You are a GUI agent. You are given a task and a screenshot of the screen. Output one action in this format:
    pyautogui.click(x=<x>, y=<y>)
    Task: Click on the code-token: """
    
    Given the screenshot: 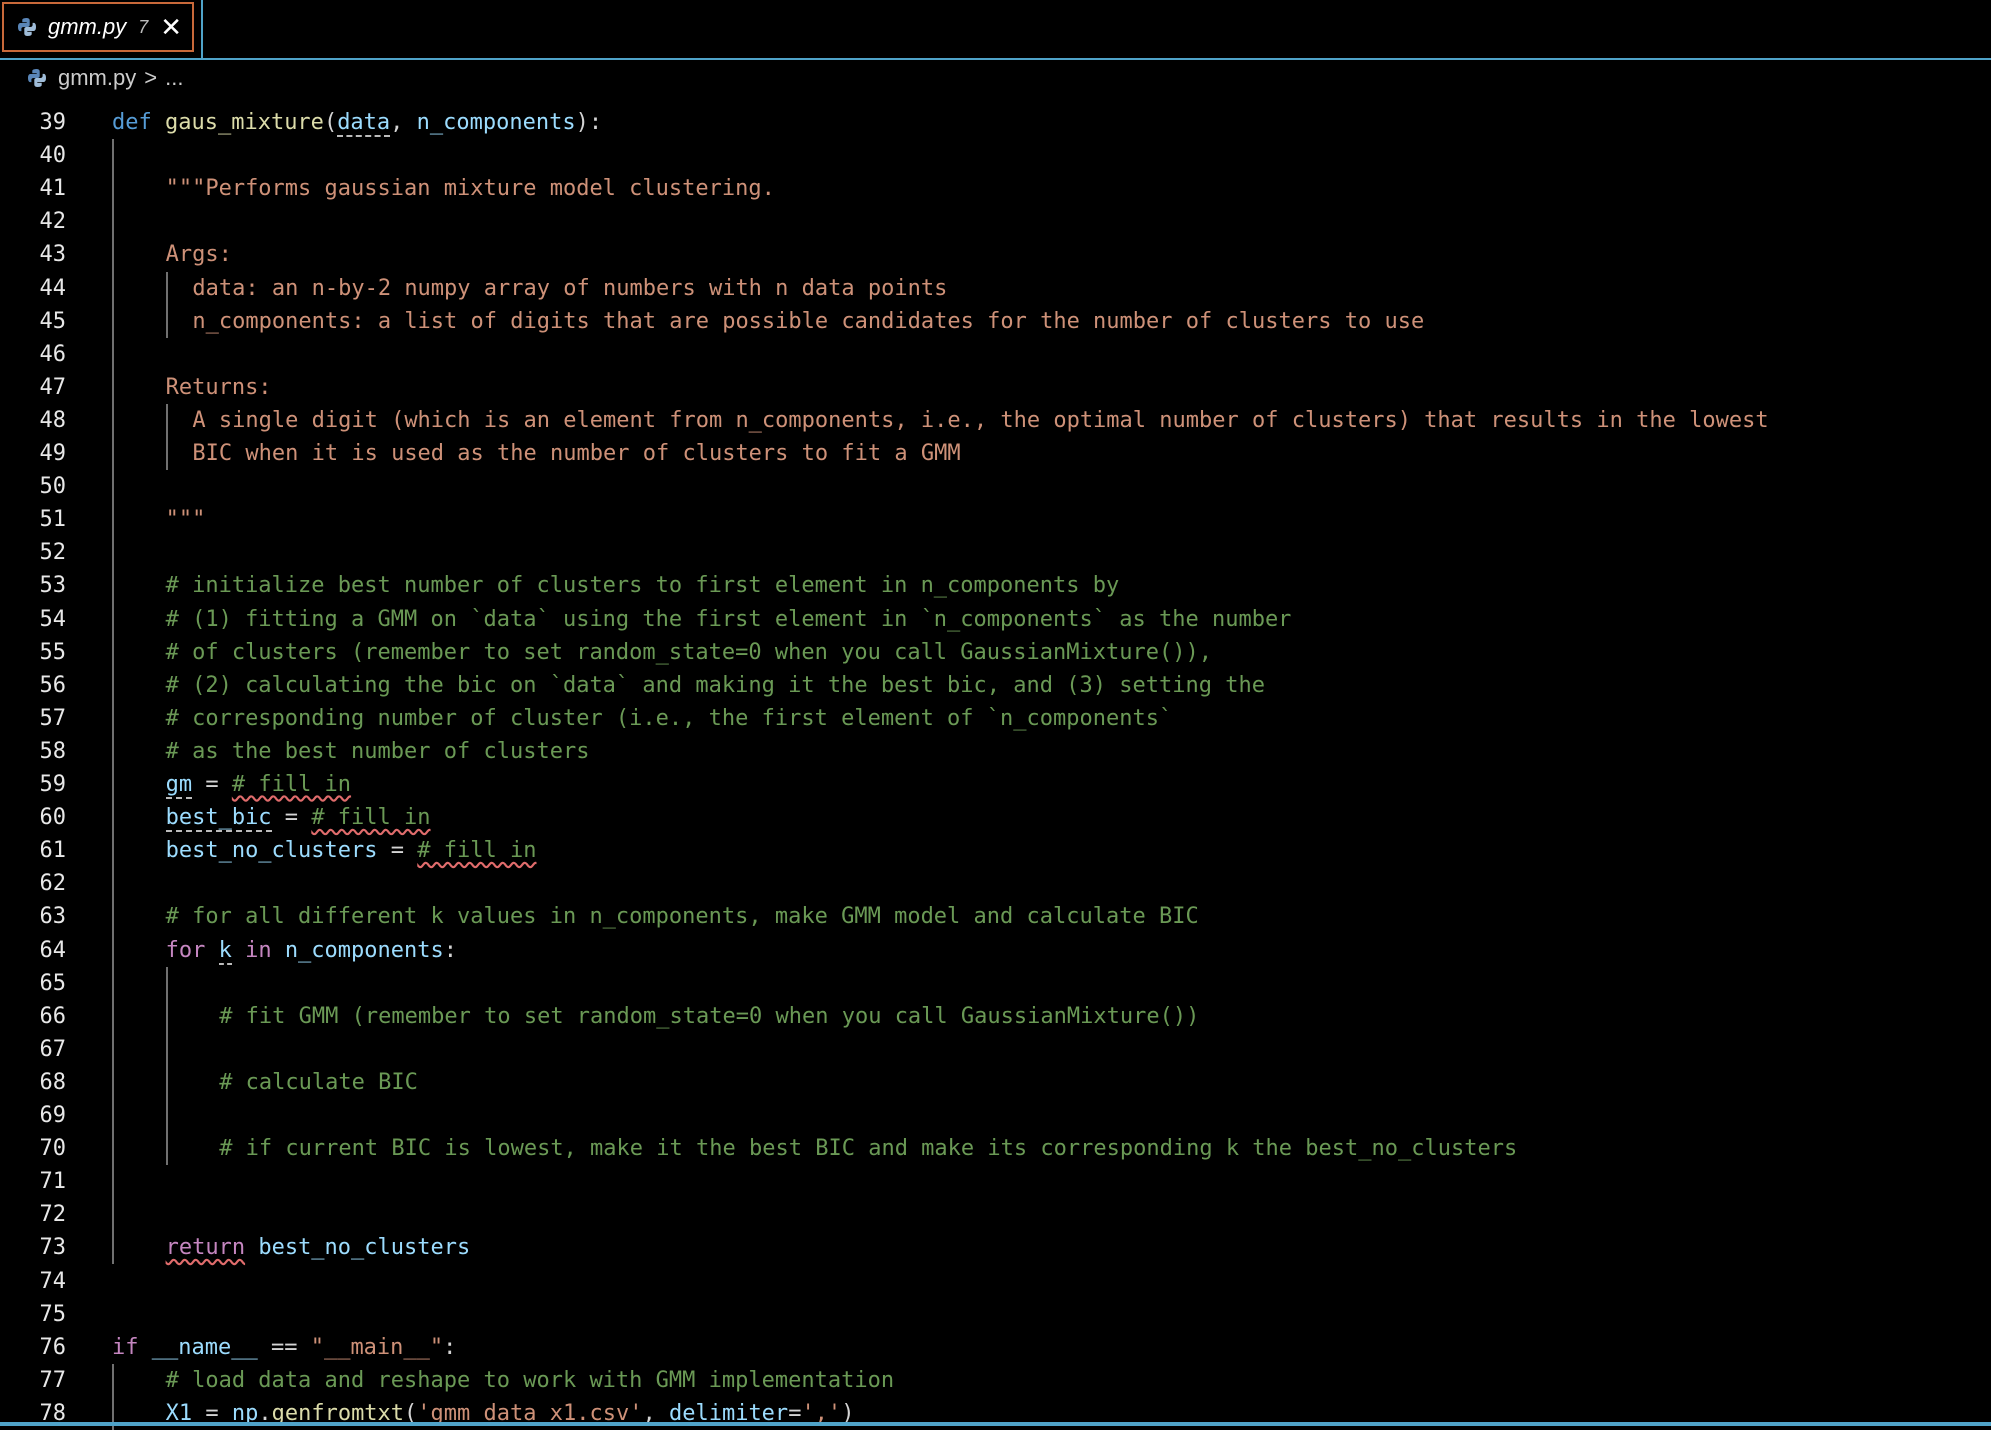 What is the action you would take?
    pyautogui.click(x=185, y=520)
    